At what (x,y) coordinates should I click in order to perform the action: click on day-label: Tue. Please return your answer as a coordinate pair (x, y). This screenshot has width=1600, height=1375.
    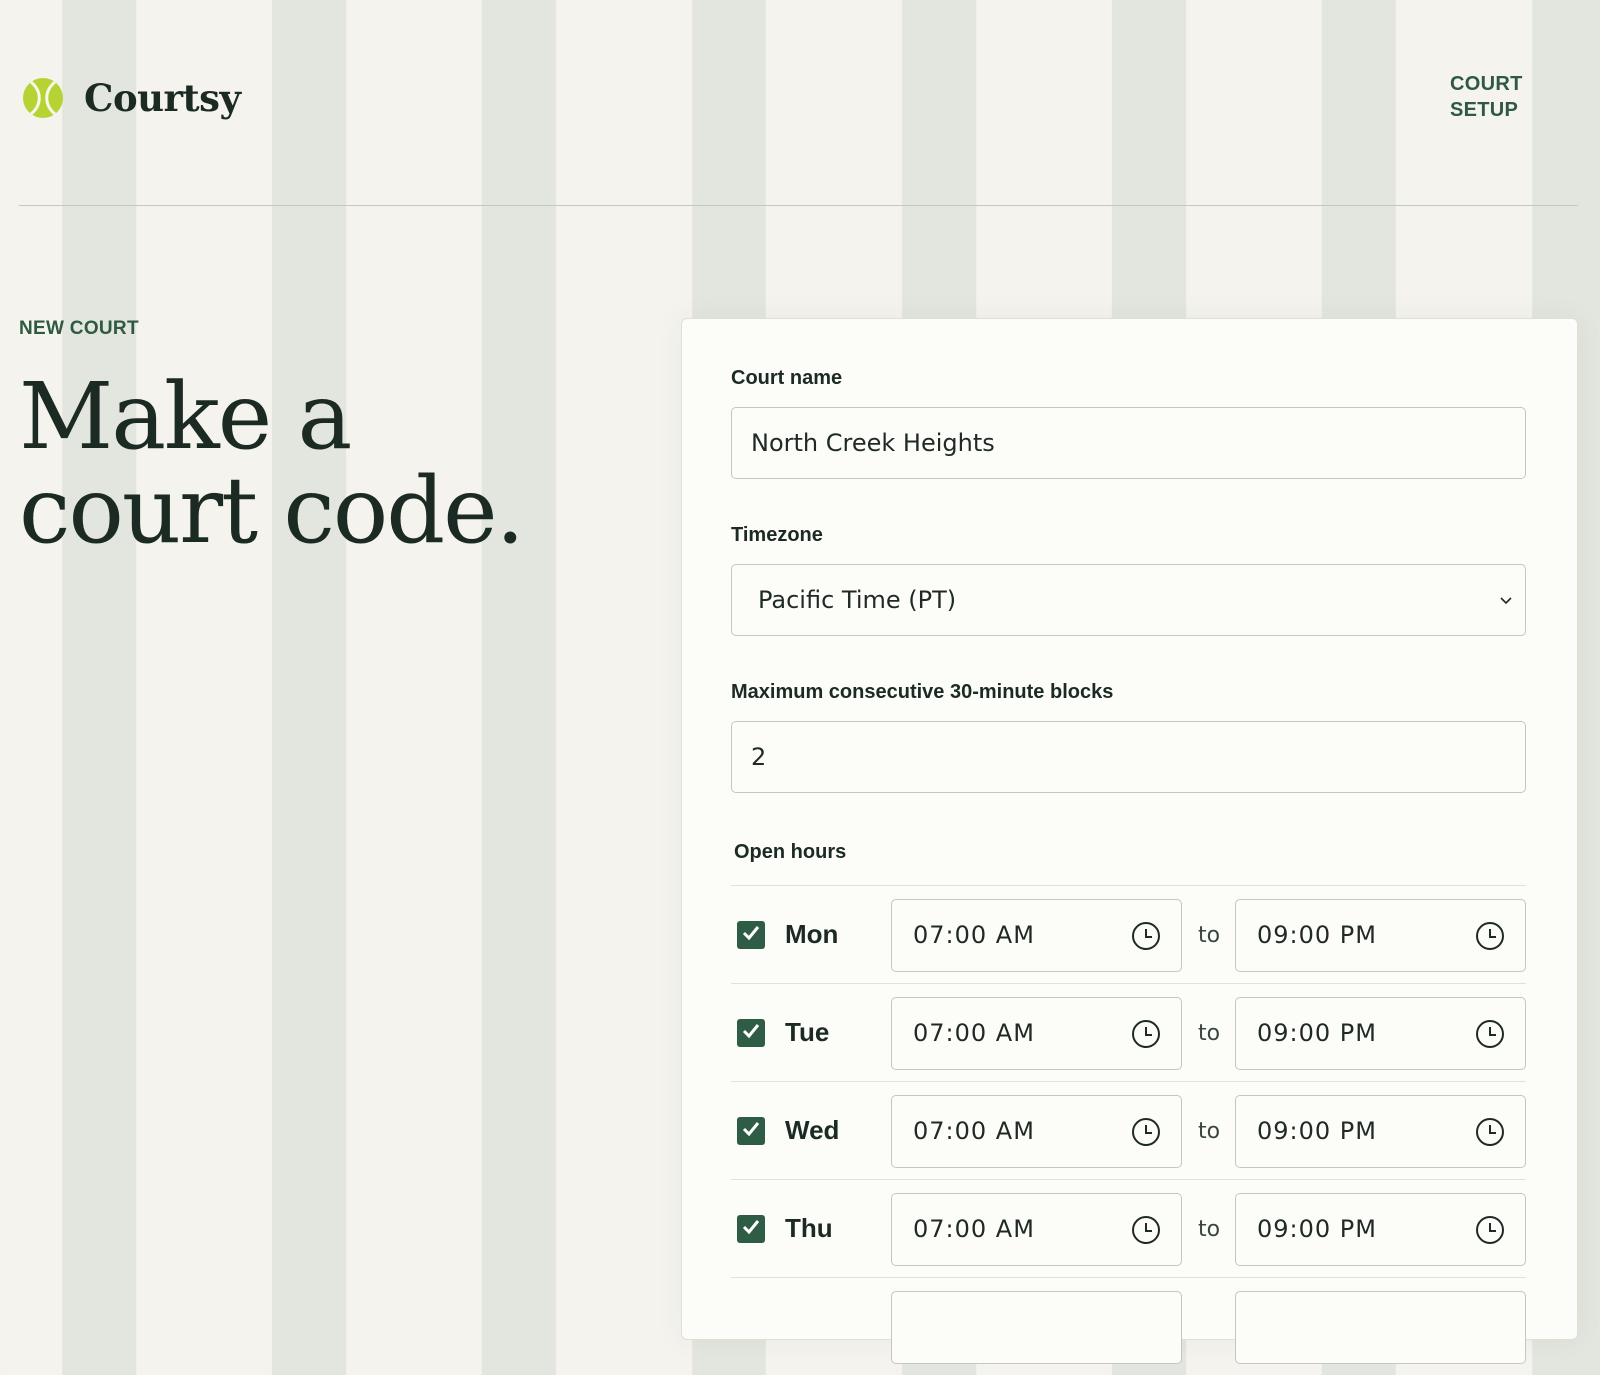
    Looking at the image, I should click on (807, 1032).